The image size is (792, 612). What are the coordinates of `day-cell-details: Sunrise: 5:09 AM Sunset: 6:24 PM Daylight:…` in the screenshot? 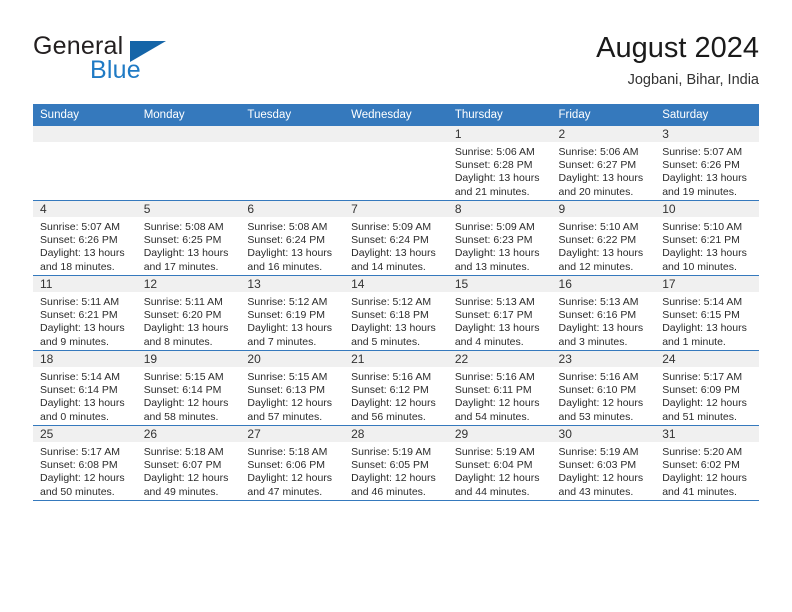 It's located at (396, 245).